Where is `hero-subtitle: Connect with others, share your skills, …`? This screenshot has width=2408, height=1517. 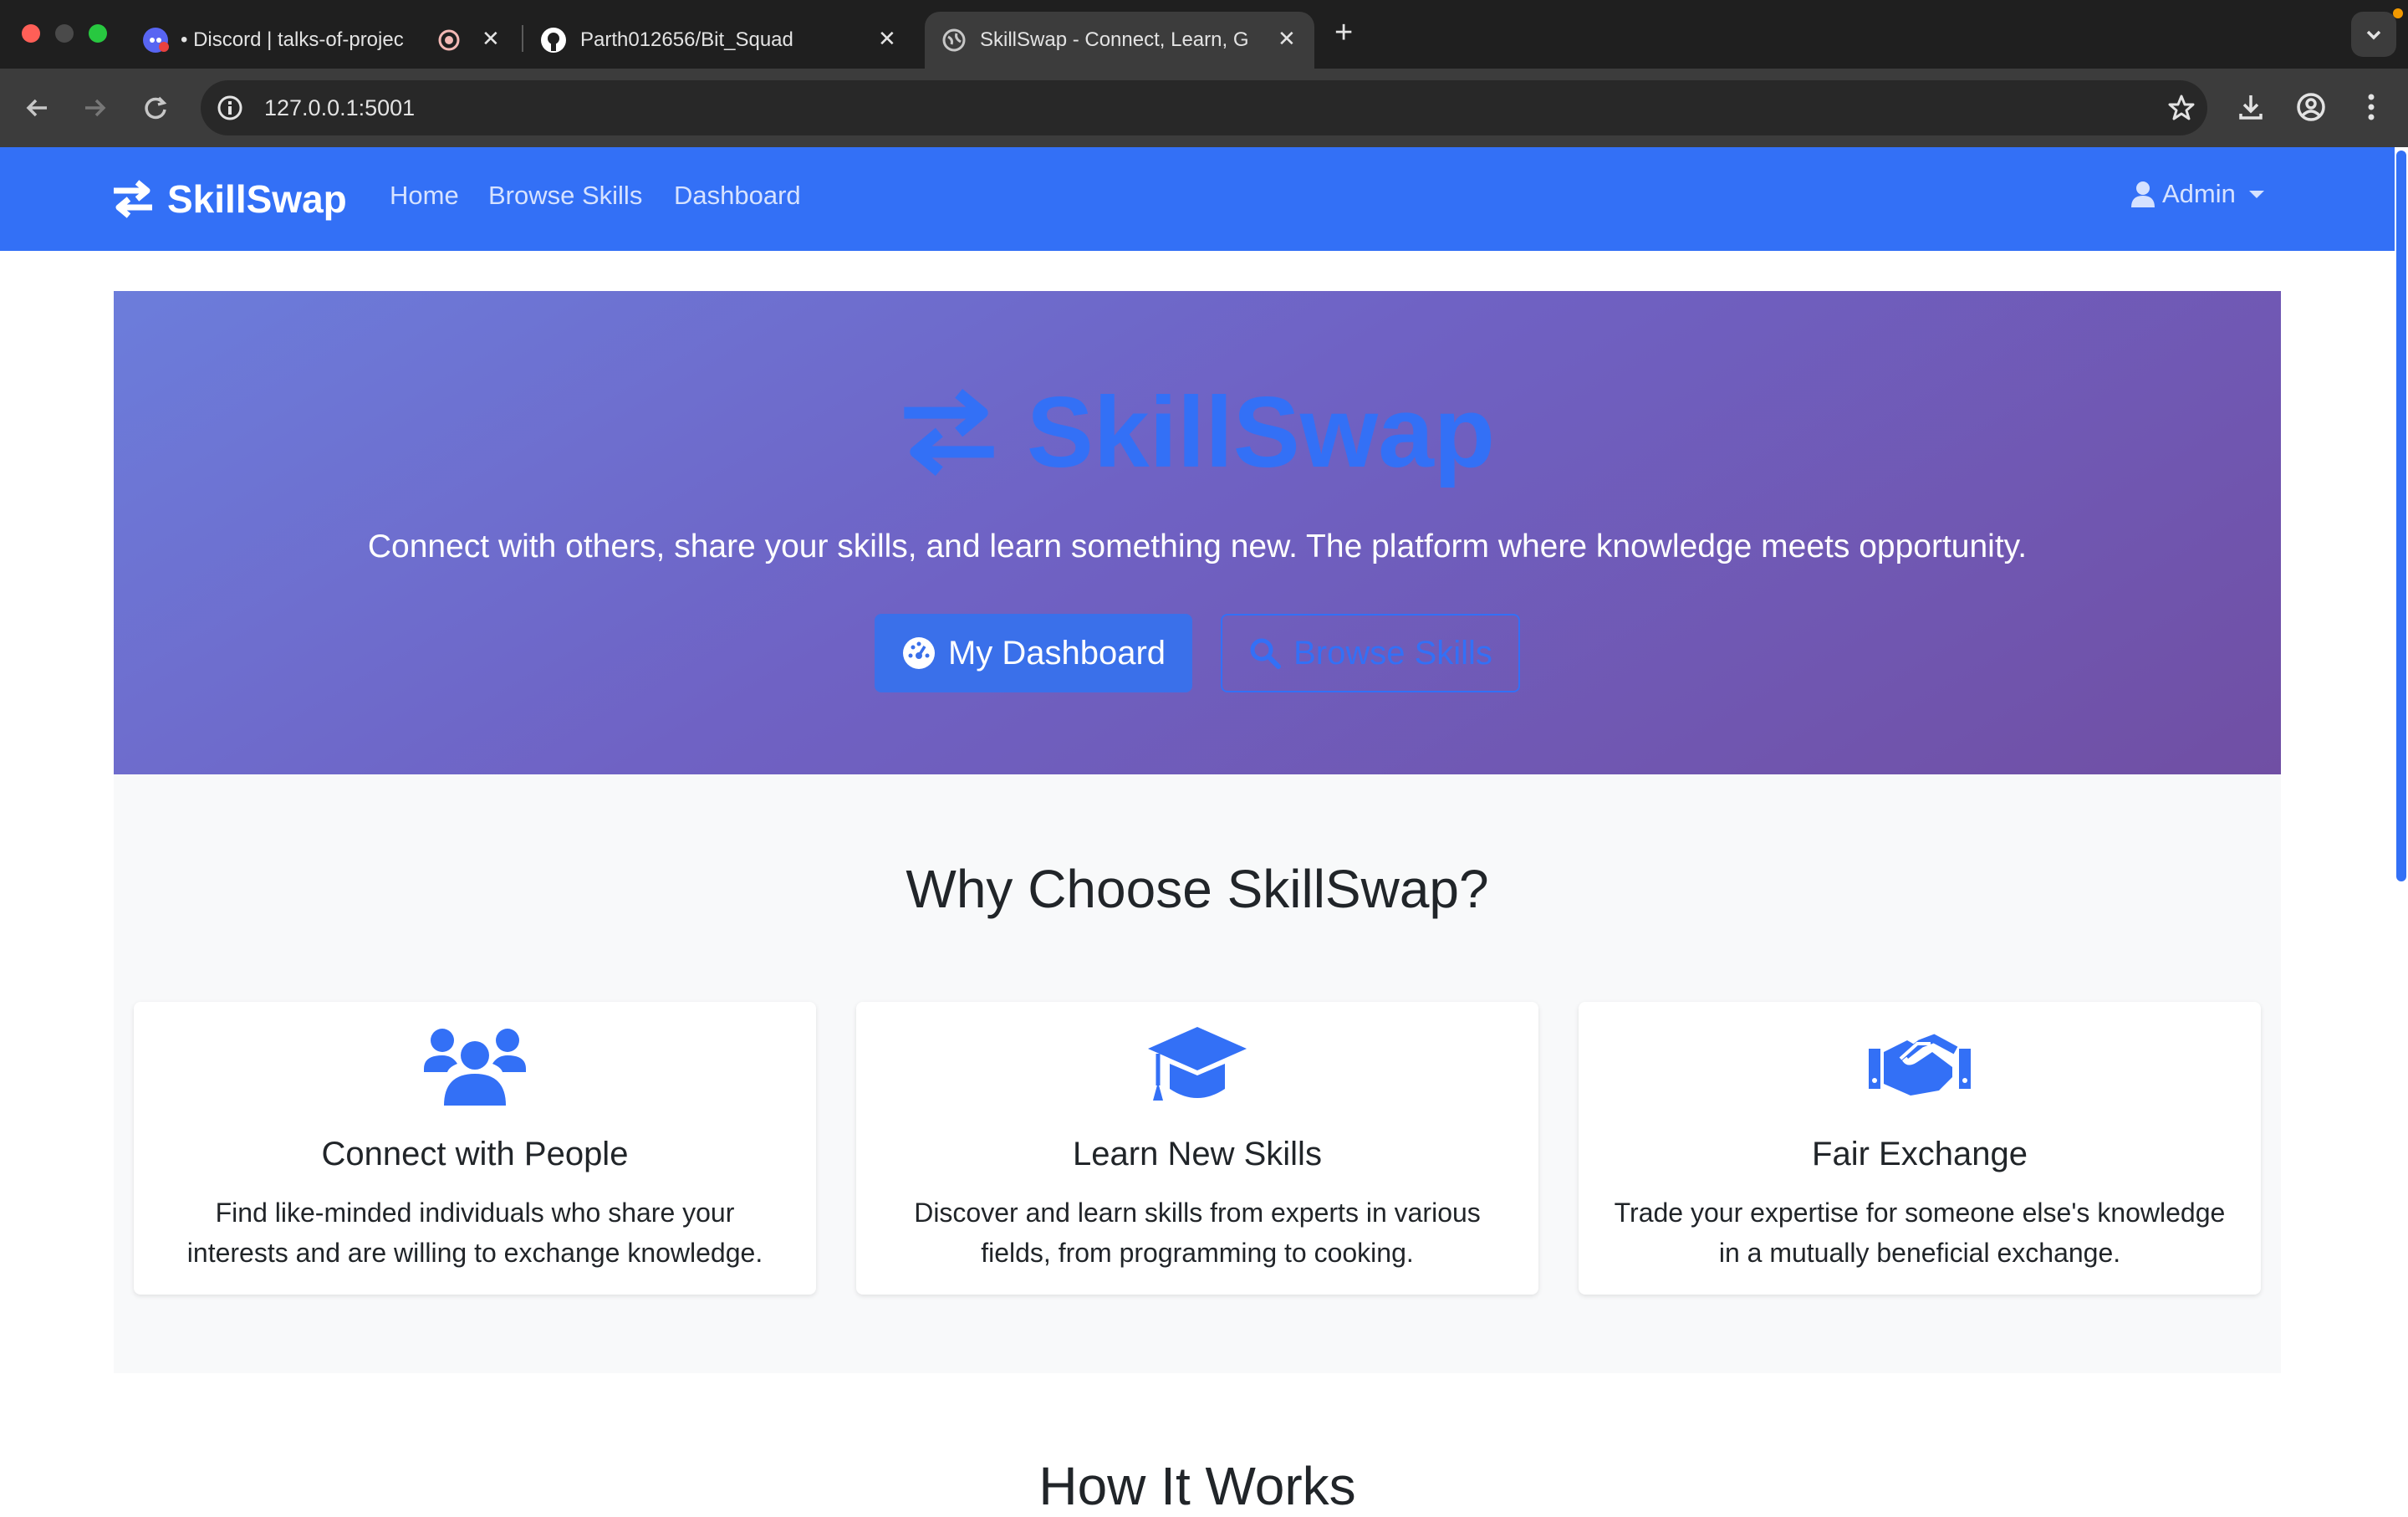
hero-subtitle: Connect with others, share your skills, … is located at coordinates (1198, 546).